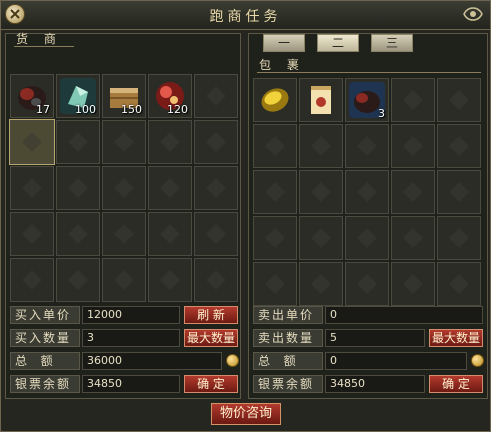  What do you see at coordinates (396, 361) in the screenshot?
I see `sell-total-field: 0` at bounding box center [396, 361].